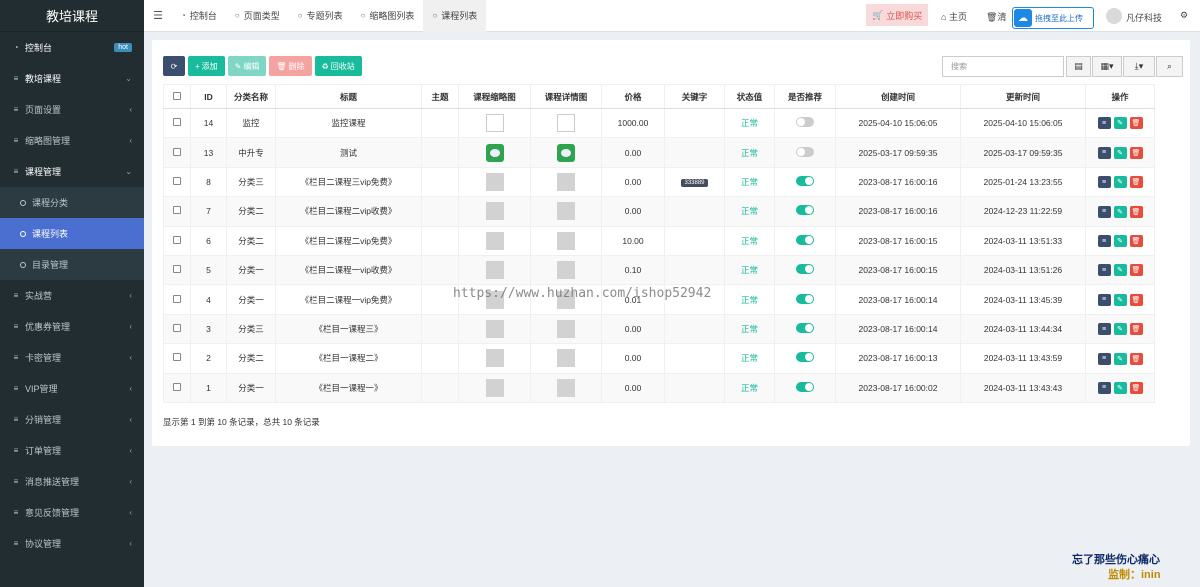 This screenshot has height=587, width=1200. What do you see at coordinates (206, 66) in the screenshot?
I see `add-button: + 添加` at bounding box center [206, 66].